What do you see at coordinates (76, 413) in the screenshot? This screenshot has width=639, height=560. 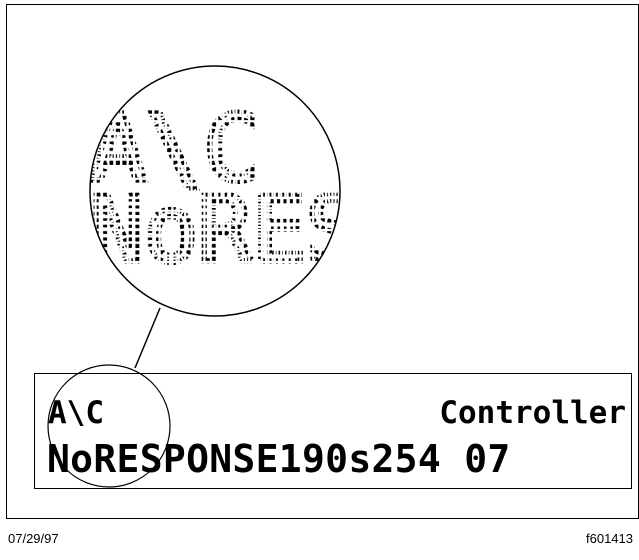 I see `display-line1-left: A\C` at bounding box center [76, 413].